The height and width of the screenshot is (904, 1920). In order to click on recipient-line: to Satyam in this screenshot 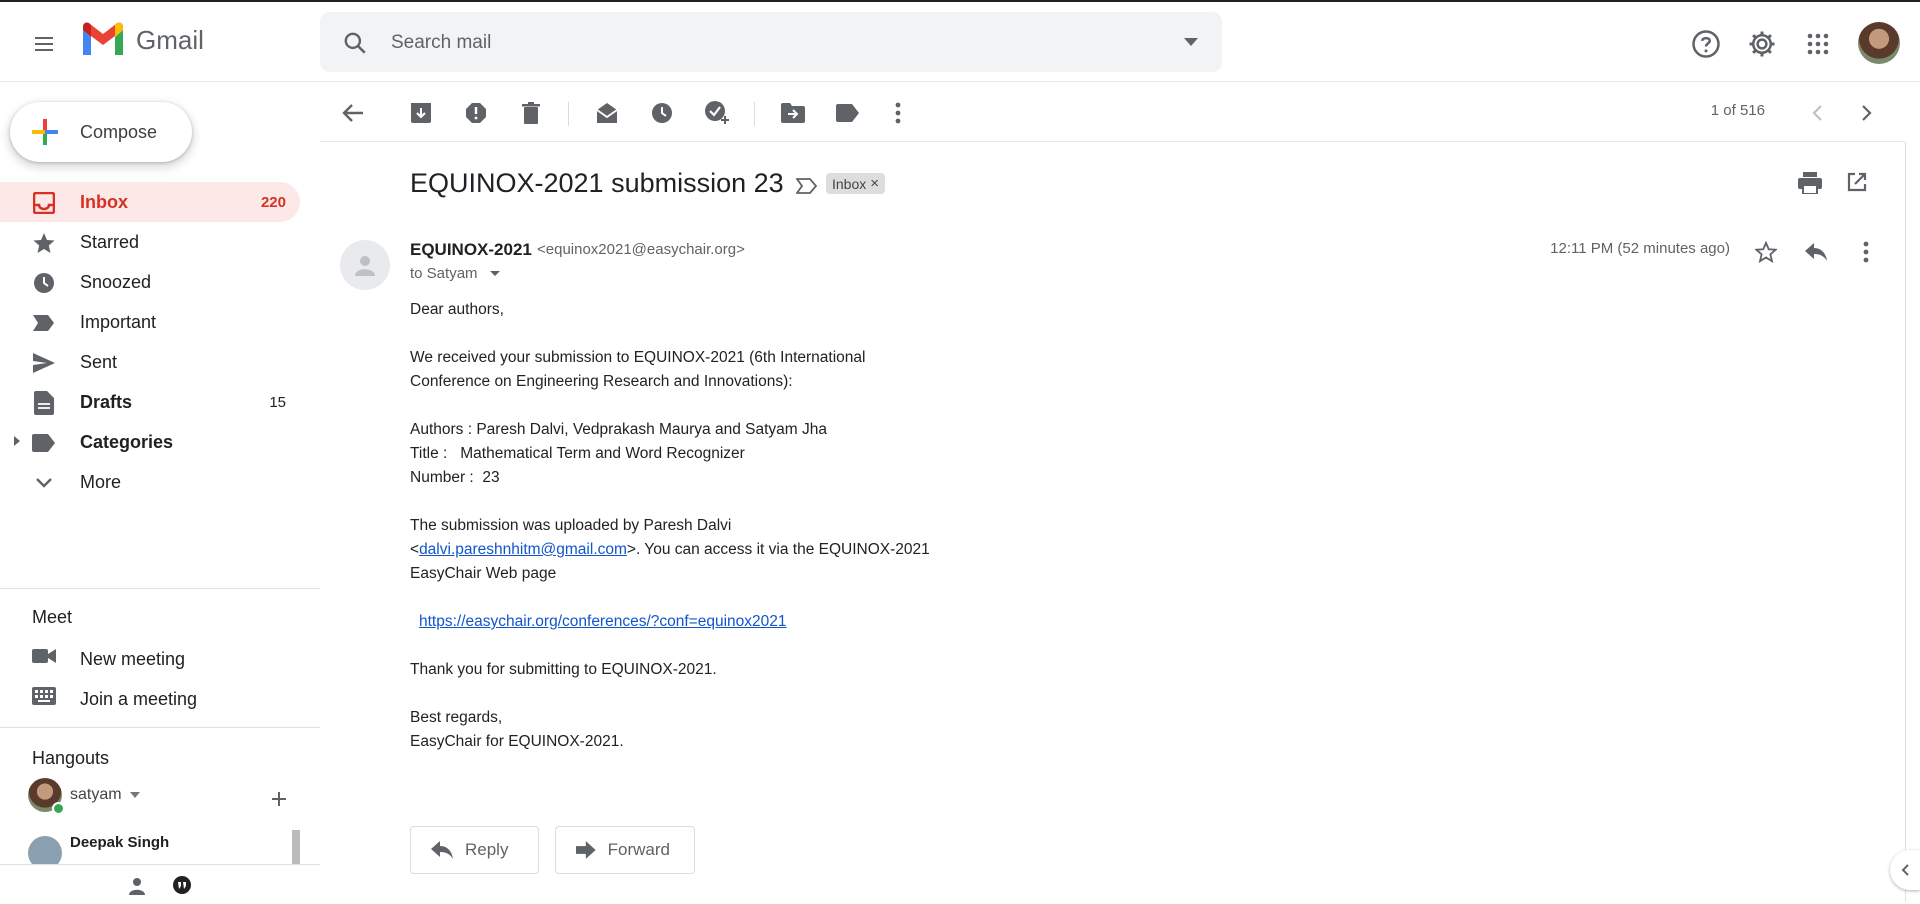, I will do `click(455, 273)`.